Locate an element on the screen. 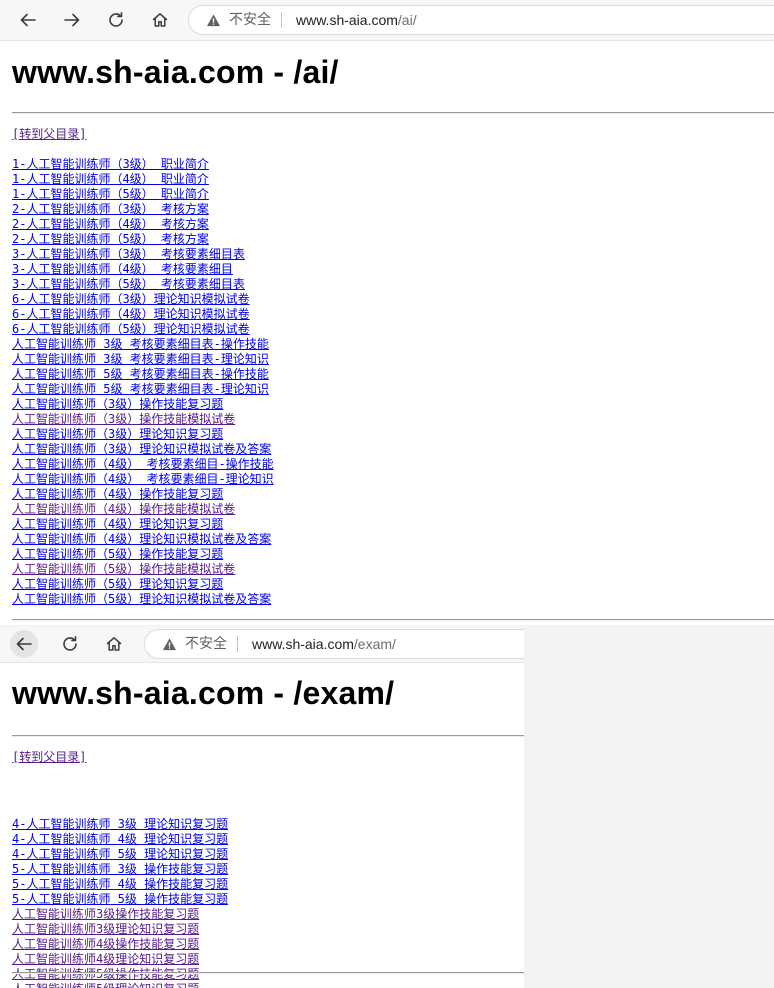 The width and height of the screenshot is (774, 988). file-link: 6-人工智能训练师（4级）理论知识模拟试卷 is located at coordinates (131, 314).